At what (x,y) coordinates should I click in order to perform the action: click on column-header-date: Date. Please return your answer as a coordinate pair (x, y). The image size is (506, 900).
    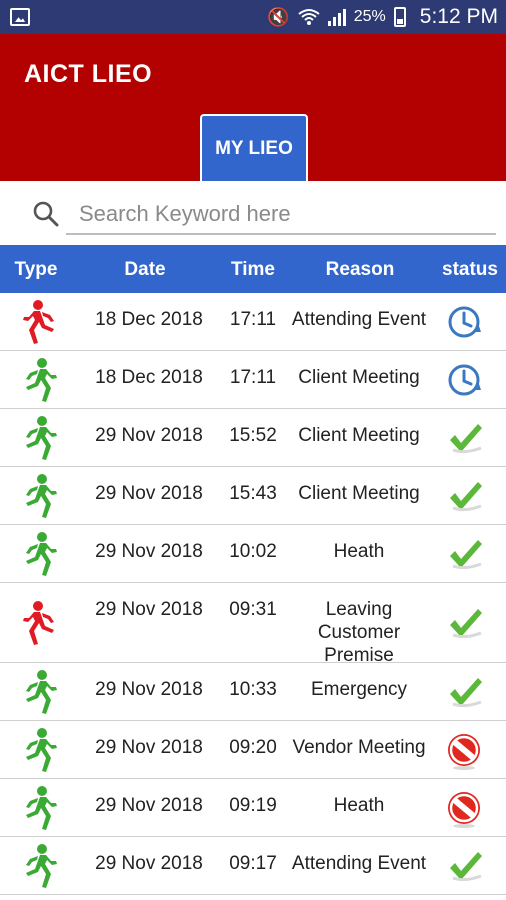
    Looking at the image, I should click on (145, 269).